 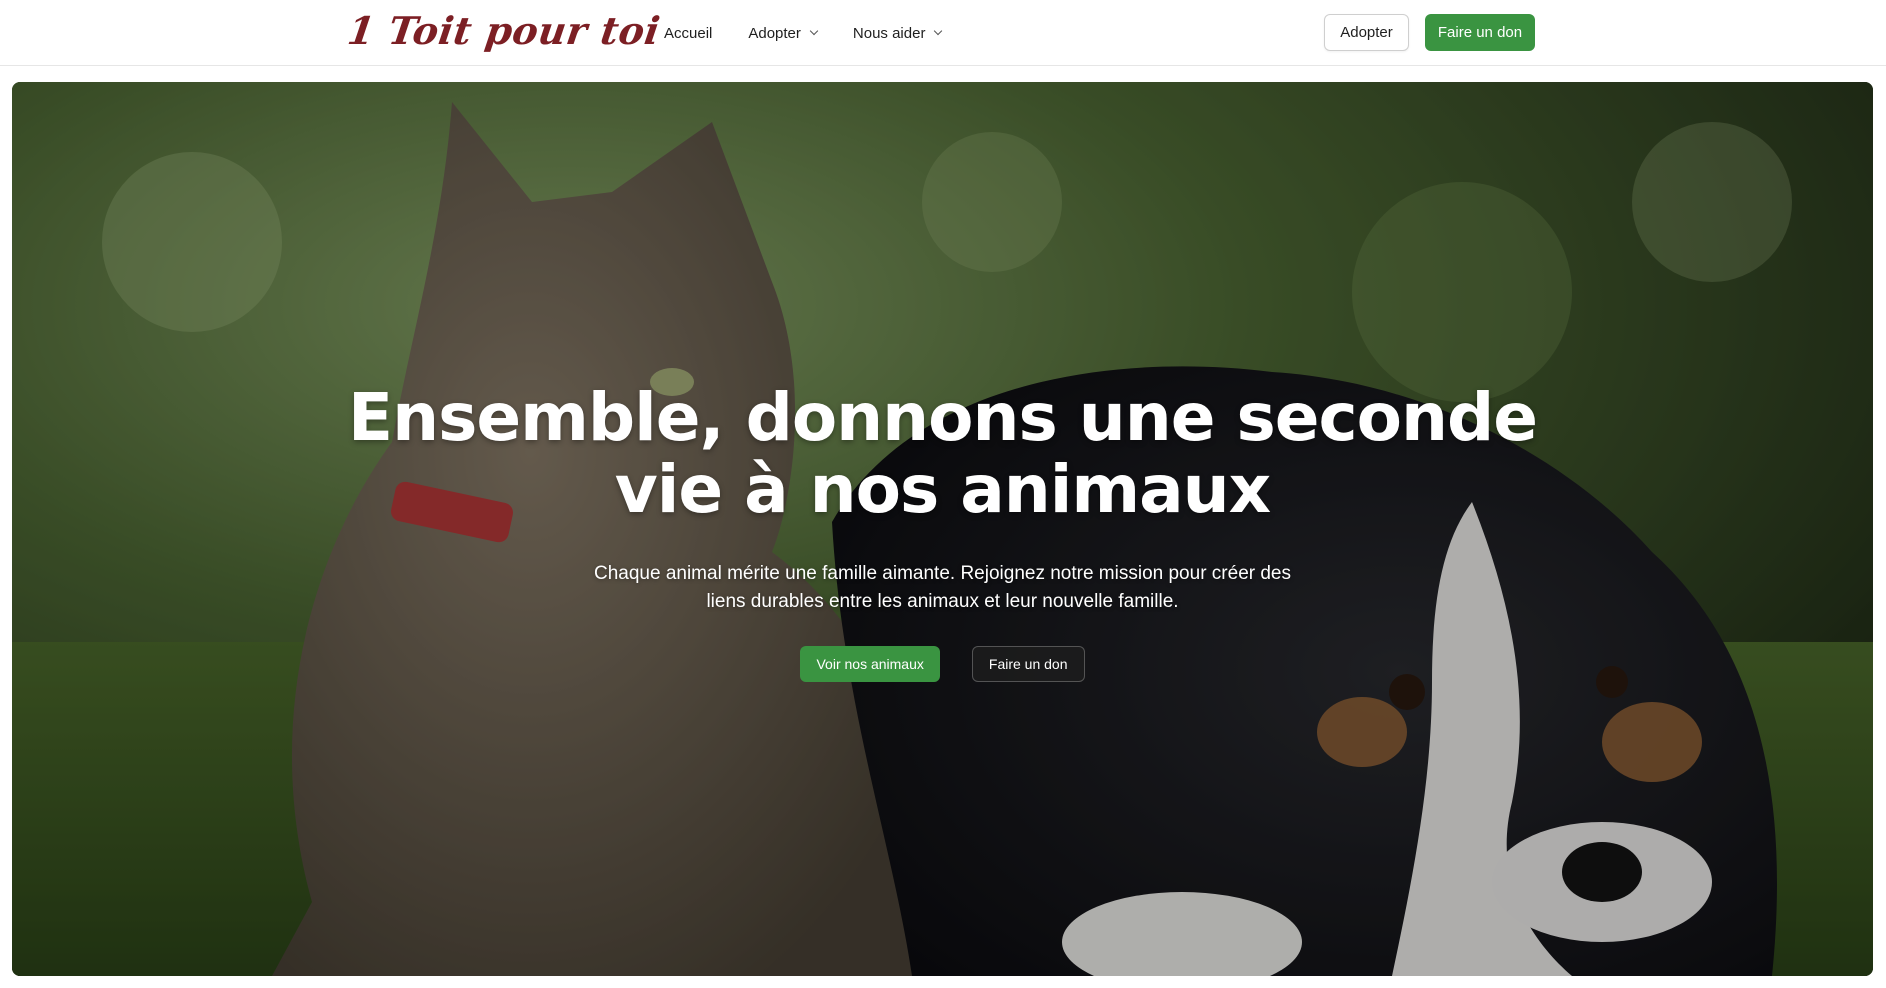 I want to click on nav-item-label: Nous aider, so click(x=889, y=33).